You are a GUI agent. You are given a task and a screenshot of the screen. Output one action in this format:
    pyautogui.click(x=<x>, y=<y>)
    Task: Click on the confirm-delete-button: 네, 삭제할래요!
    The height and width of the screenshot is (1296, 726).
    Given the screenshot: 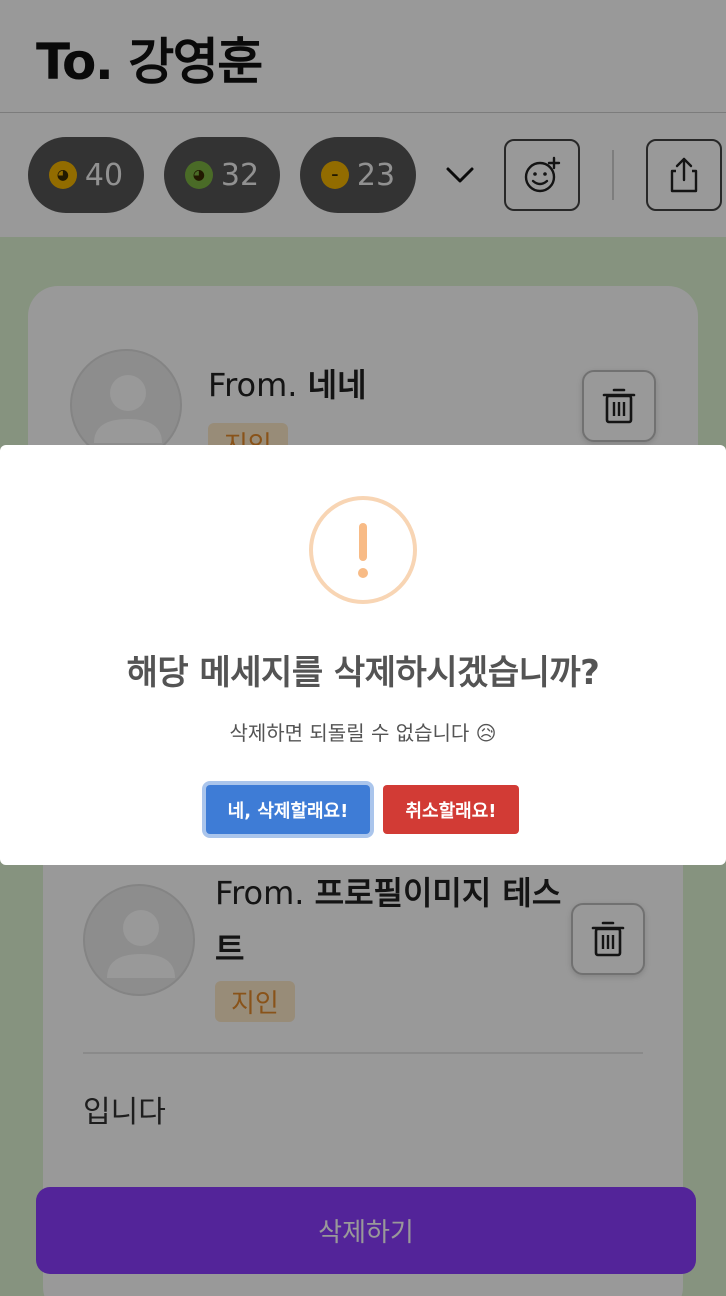 What is the action you would take?
    pyautogui.click(x=288, y=809)
    